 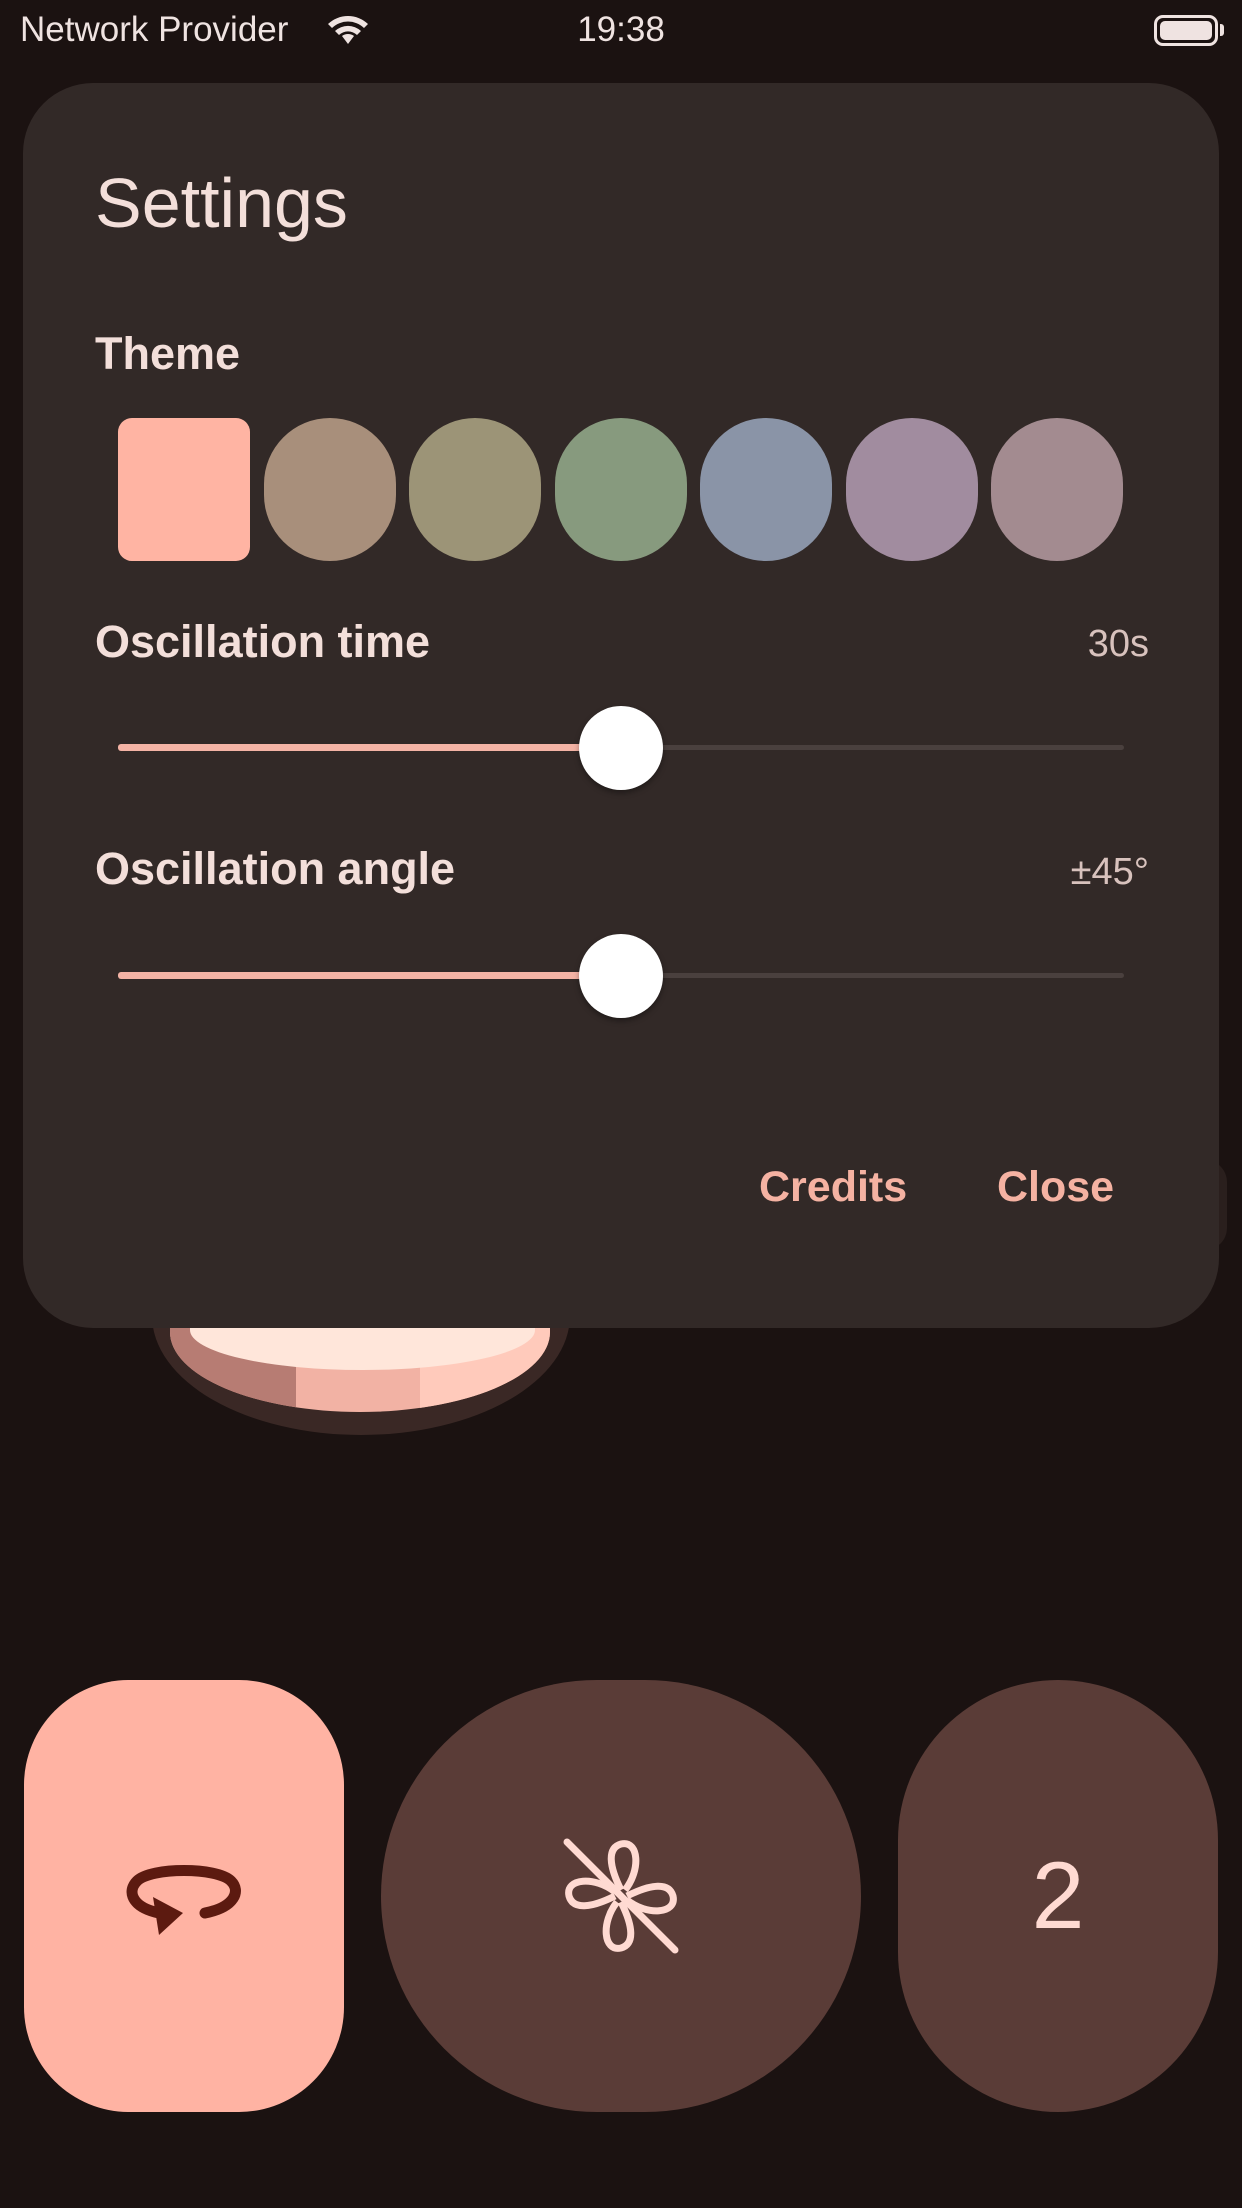 I want to click on oscillate-button, so click(x=184, y=1896).